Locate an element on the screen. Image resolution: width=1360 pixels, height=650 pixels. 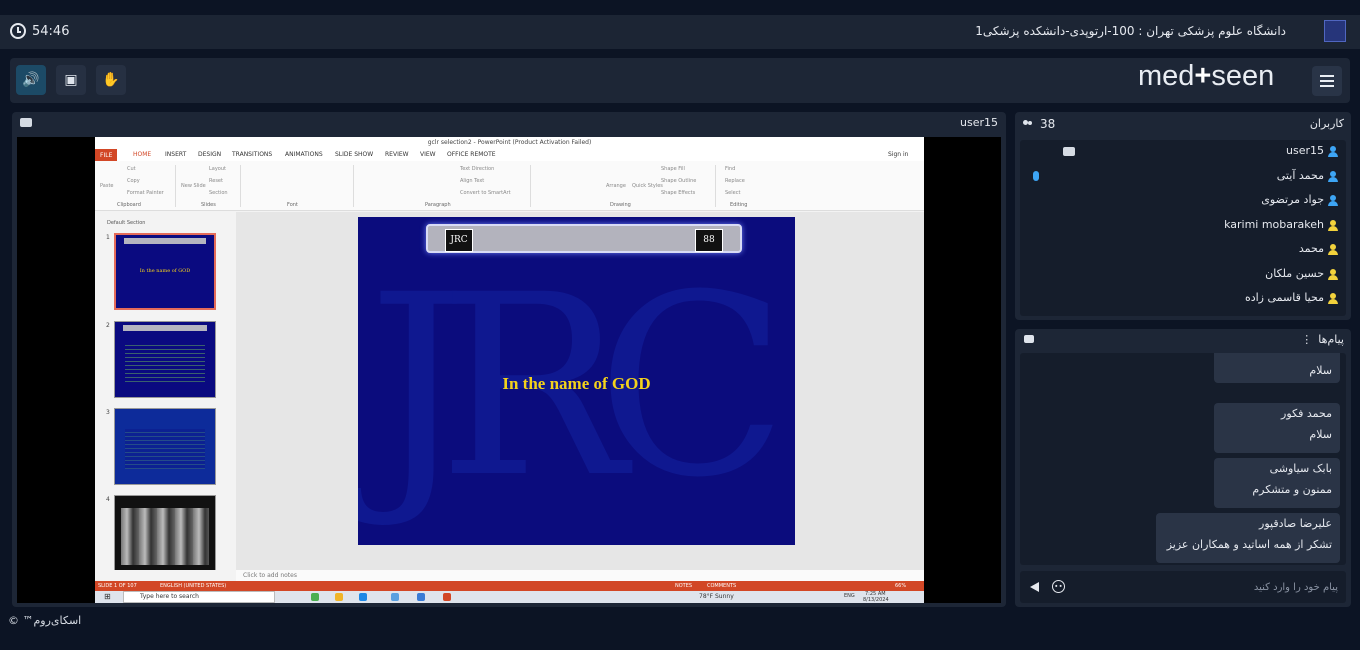
user-row: karimi mobarakeh is located at coordinates (1183, 226).